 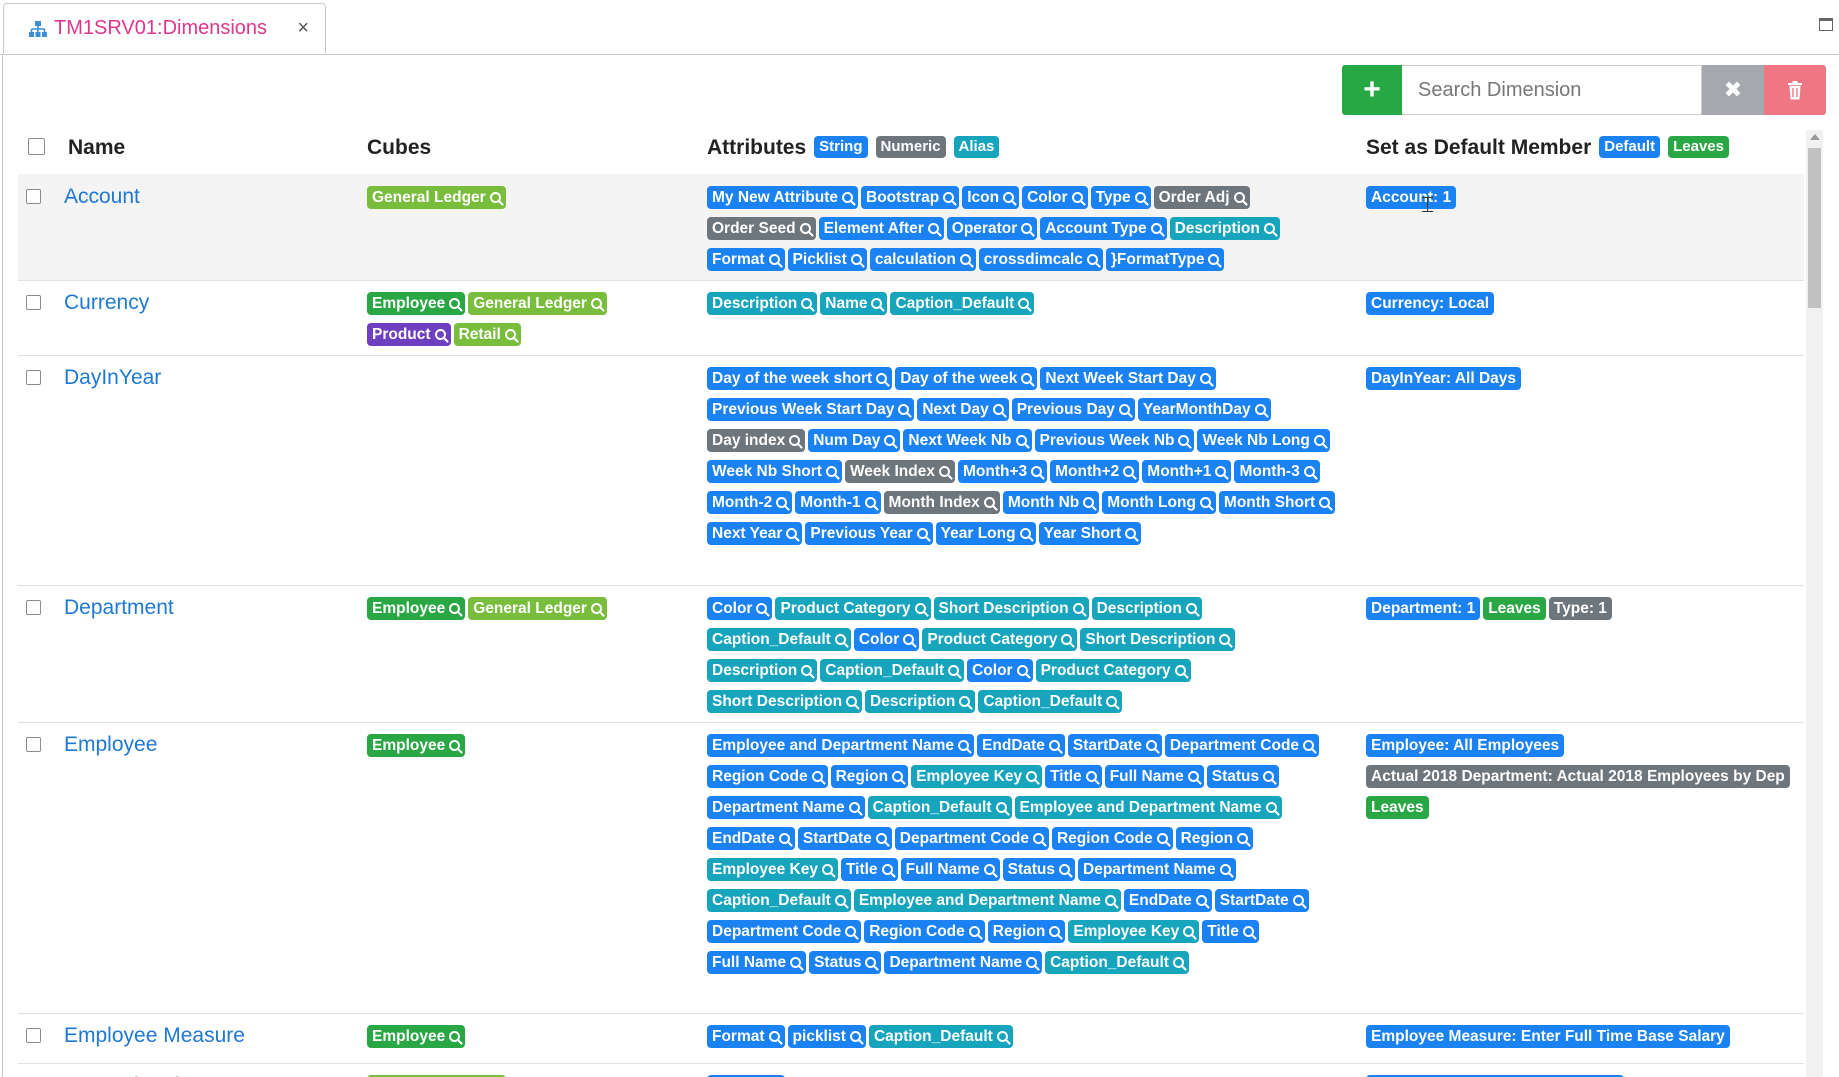 What do you see at coordinates (783, 197) in the screenshot?
I see `attribute-badge: My New Attribute` at bounding box center [783, 197].